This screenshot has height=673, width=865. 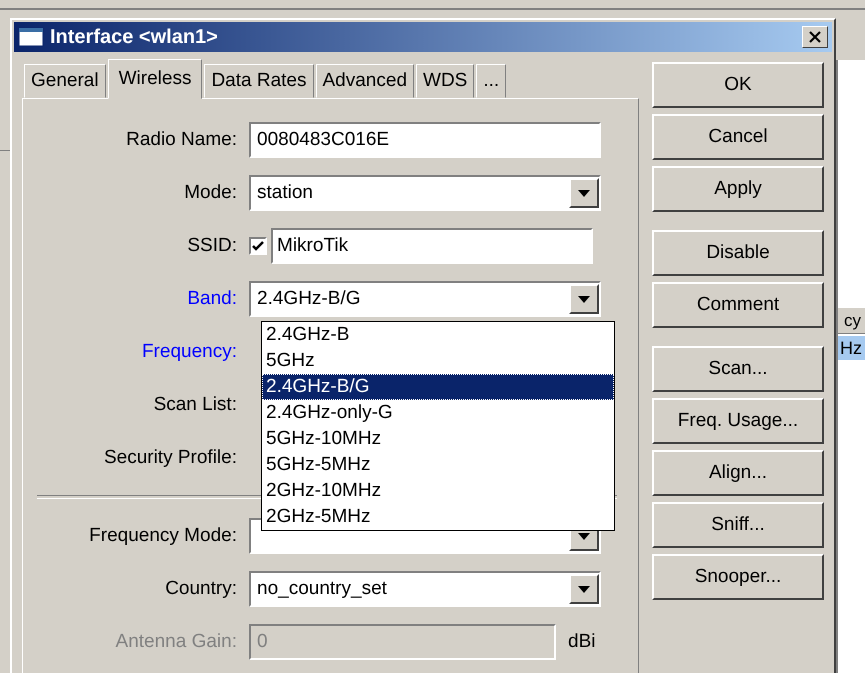 What do you see at coordinates (425, 299) in the screenshot?
I see `dropdown-field: 2.4GHz-B/G` at bounding box center [425, 299].